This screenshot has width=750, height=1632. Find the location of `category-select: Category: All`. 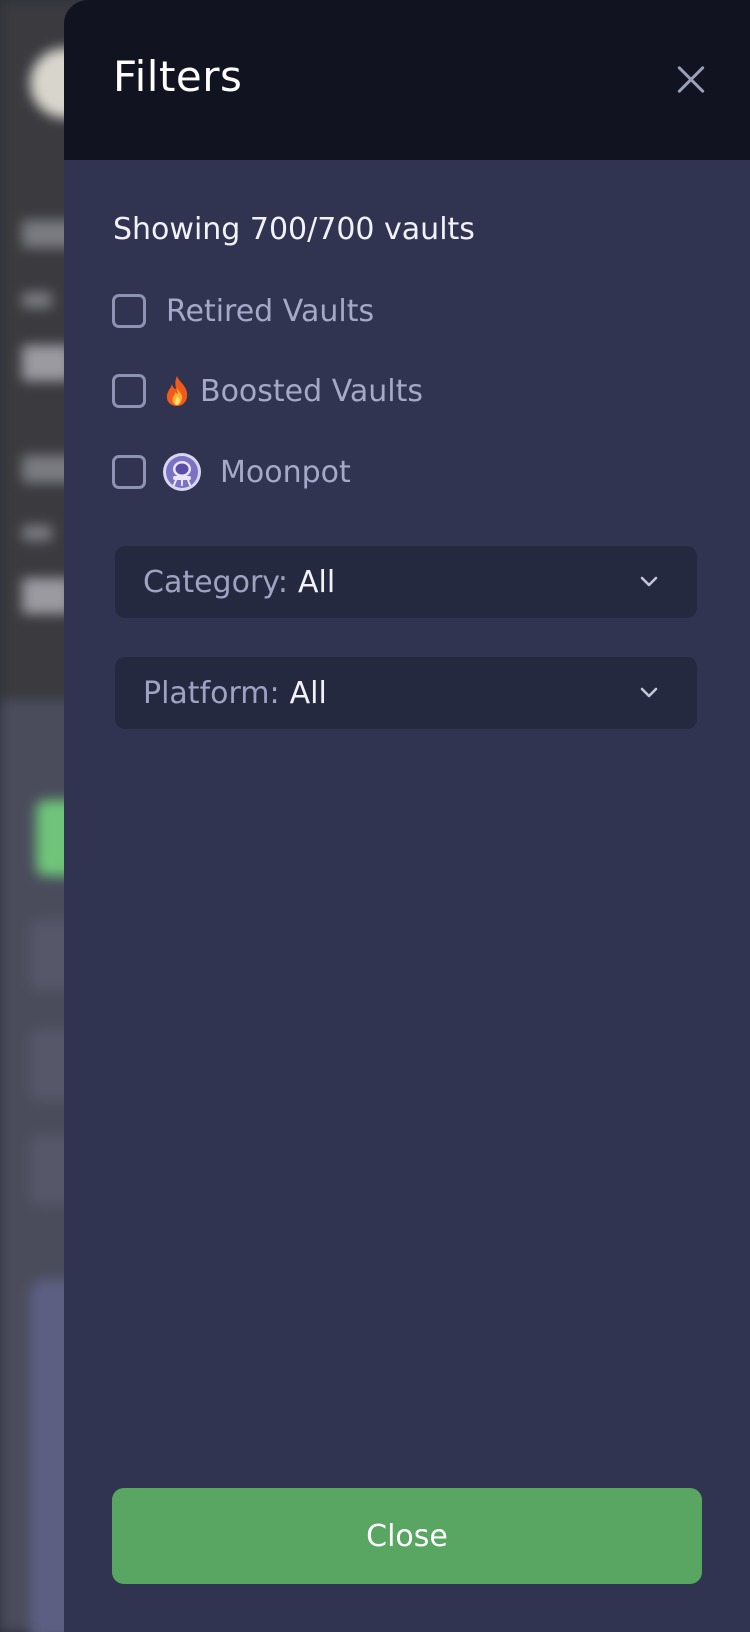

category-select: Category: All is located at coordinates (406, 582).